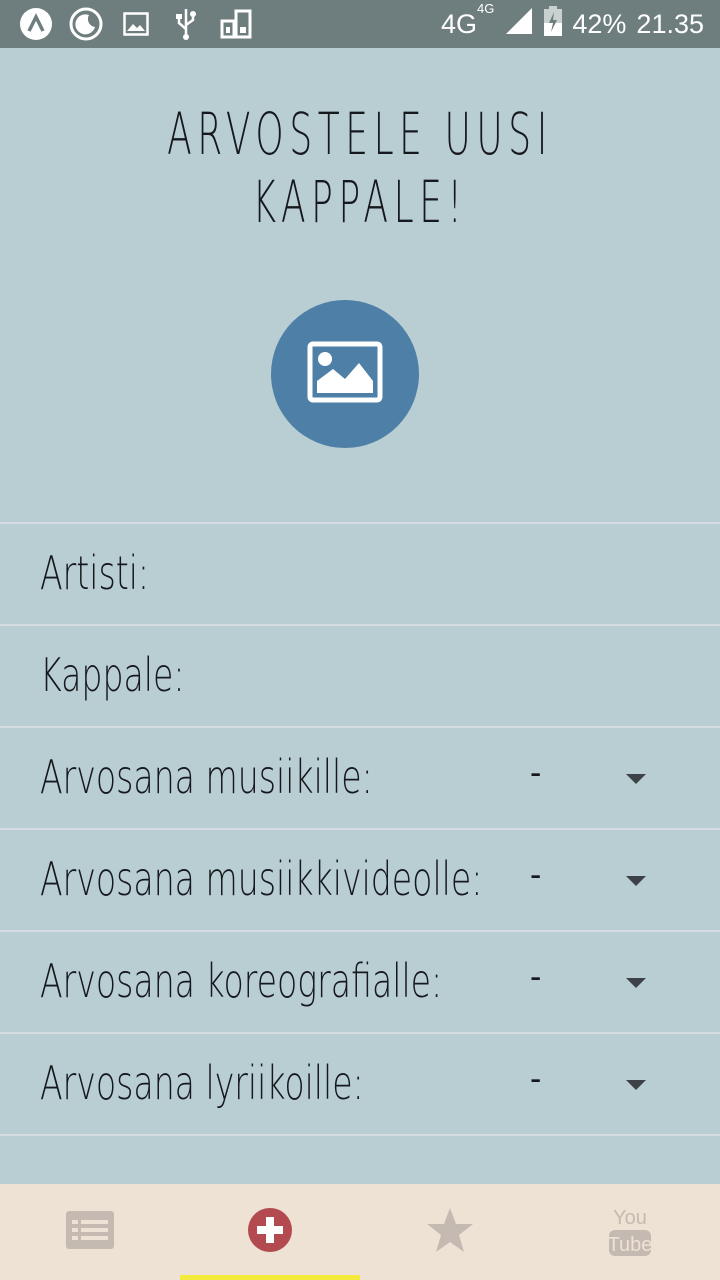  What do you see at coordinates (36, 24) in the screenshot?
I see `app-icon` at bounding box center [36, 24].